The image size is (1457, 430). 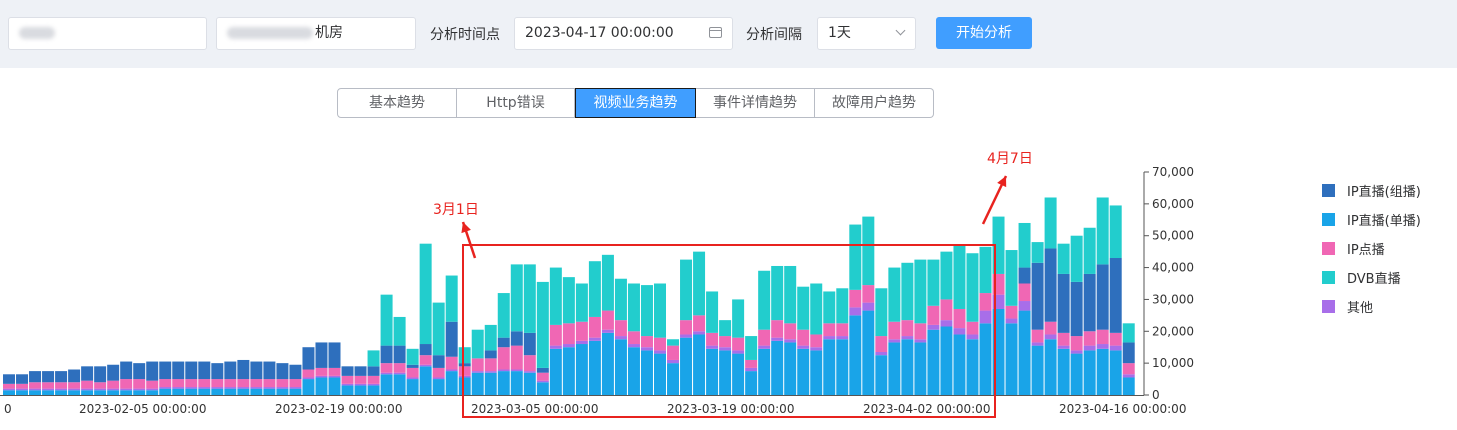 What do you see at coordinates (984, 33) in the screenshot?
I see `start-analysis-button: 开始分析` at bounding box center [984, 33].